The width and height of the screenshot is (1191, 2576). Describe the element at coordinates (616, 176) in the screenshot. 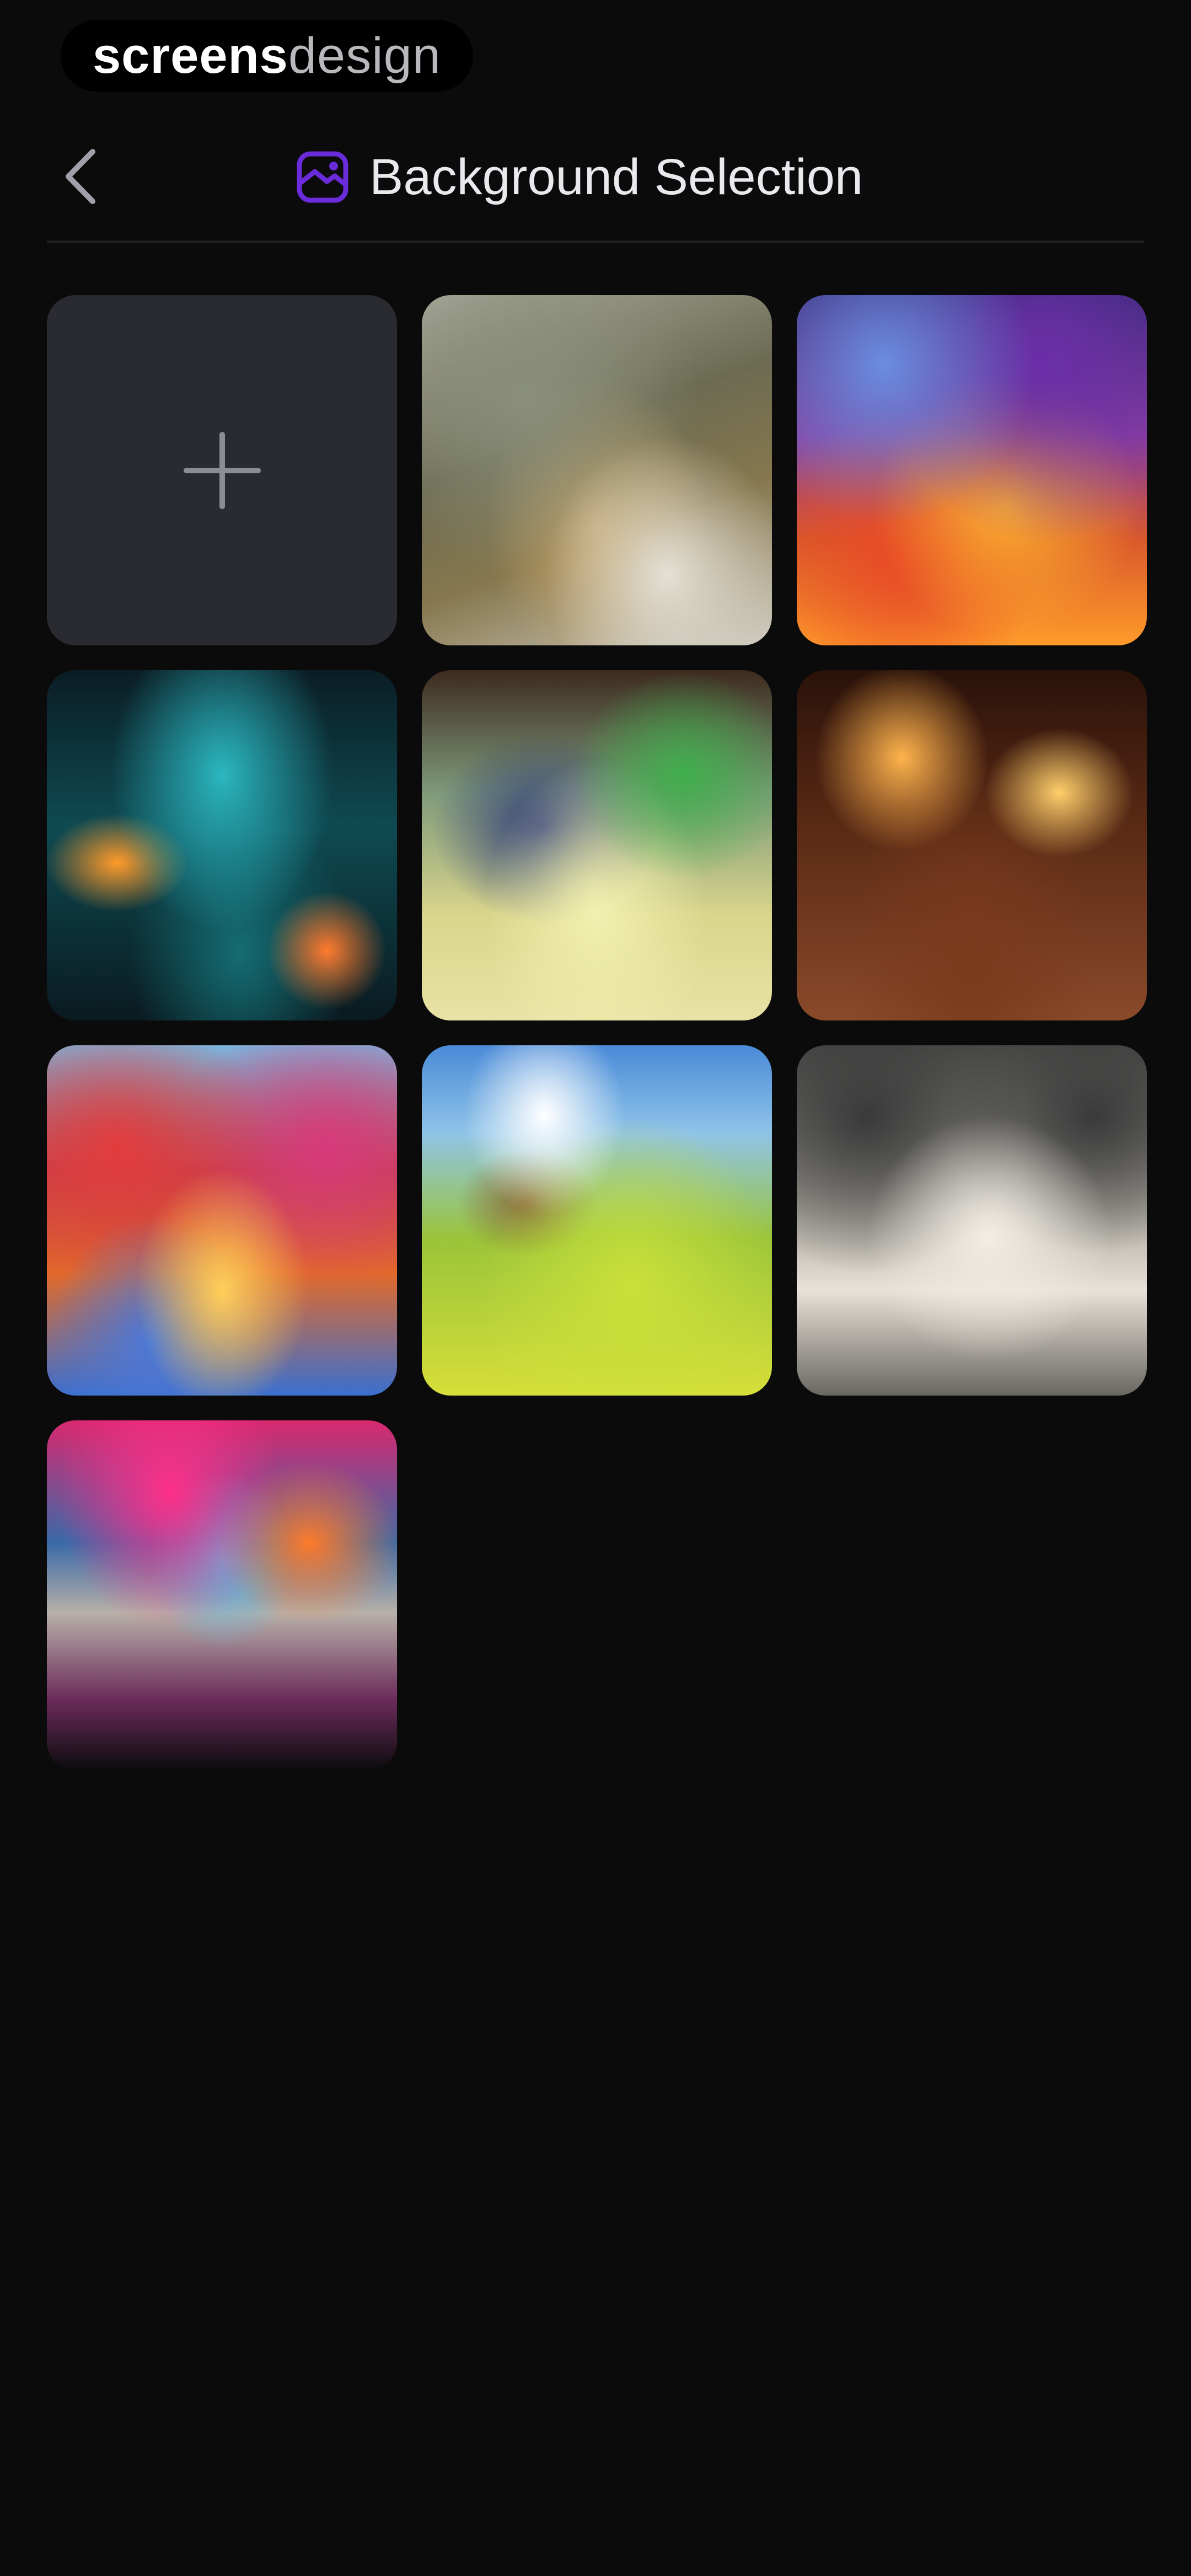

I see `page-title: Background Selection` at that location.